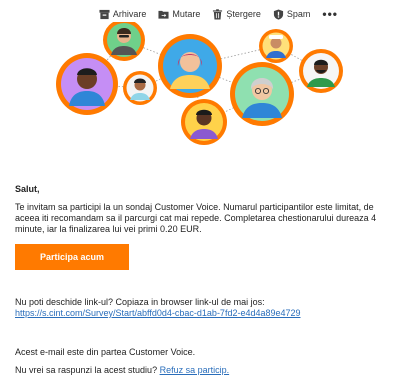  Describe the element at coordinates (278, 14) in the screenshot. I see `shield-icon` at that location.